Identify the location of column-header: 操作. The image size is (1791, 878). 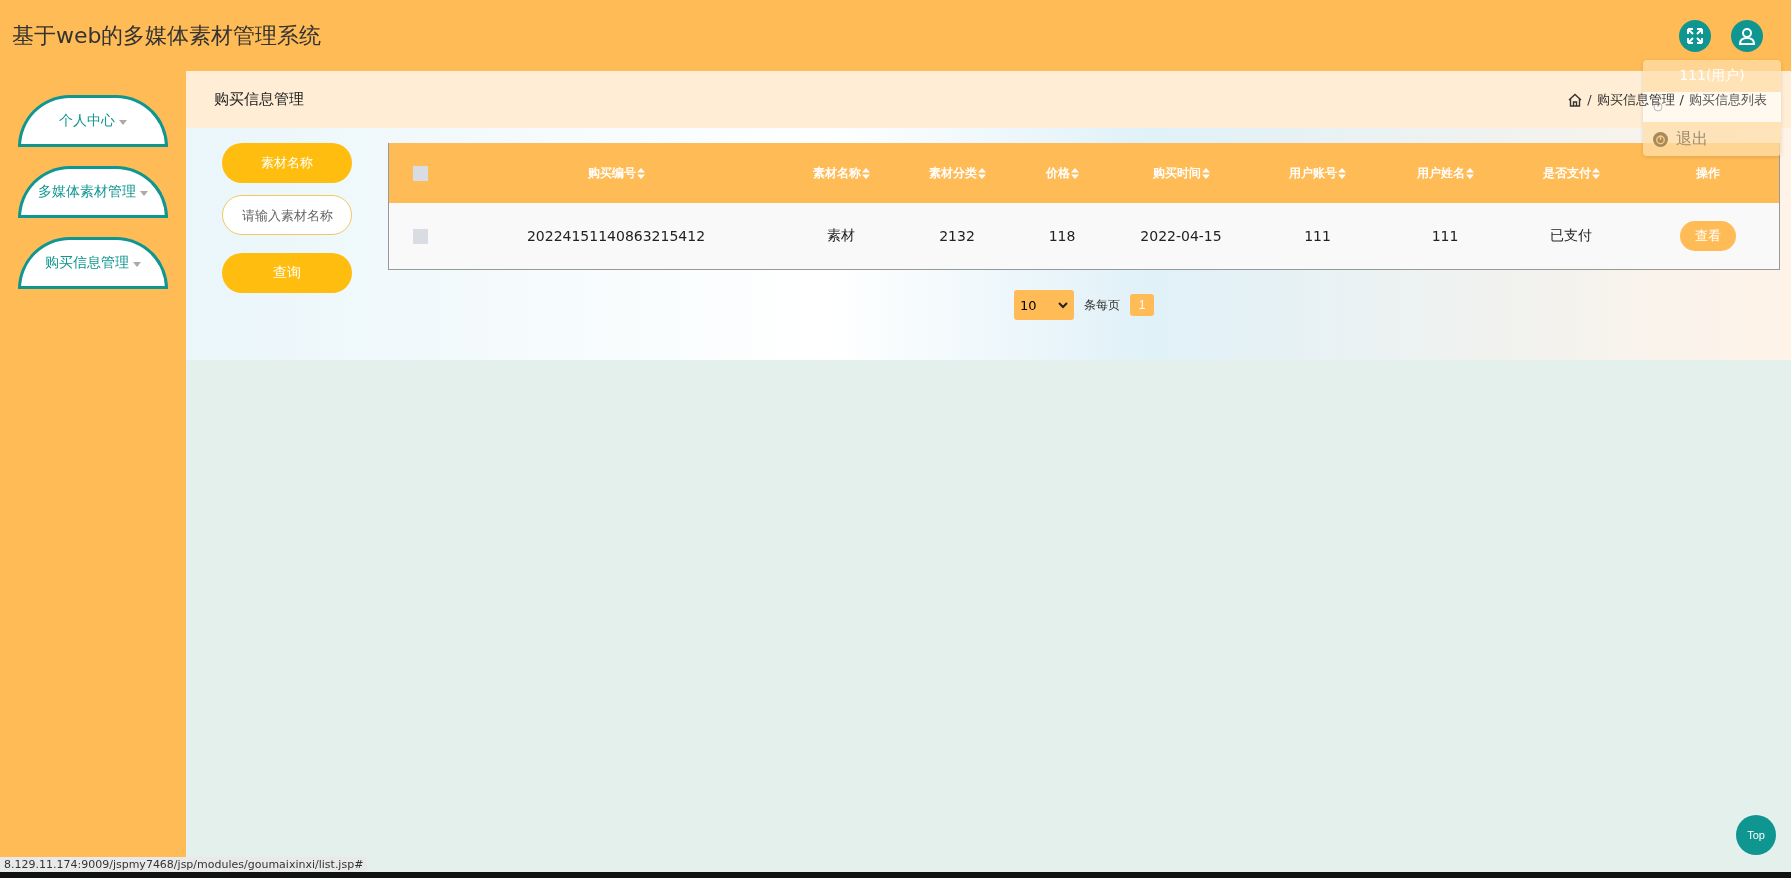
(1707, 173).